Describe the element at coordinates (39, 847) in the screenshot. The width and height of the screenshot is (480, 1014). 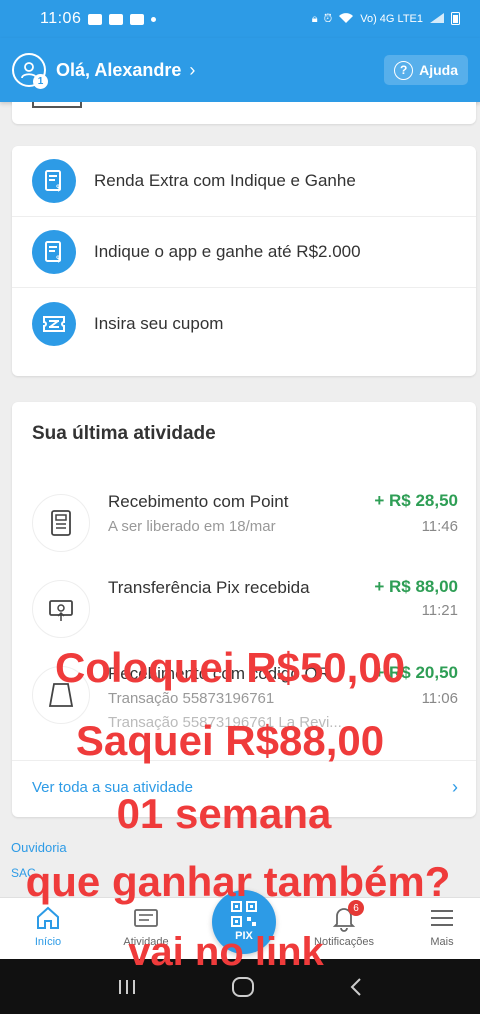
I see `ouvidoria-link: Ouvidoria` at that location.